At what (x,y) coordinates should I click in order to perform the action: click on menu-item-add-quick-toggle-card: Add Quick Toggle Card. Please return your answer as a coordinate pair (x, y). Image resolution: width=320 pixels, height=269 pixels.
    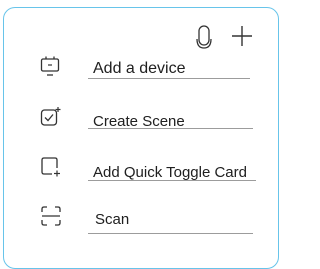
    Looking at the image, I should click on (141, 170).